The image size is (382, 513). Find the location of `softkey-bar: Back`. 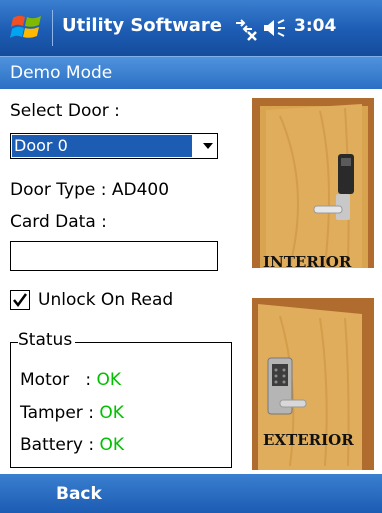

softkey-bar: Back is located at coordinates (191, 493).